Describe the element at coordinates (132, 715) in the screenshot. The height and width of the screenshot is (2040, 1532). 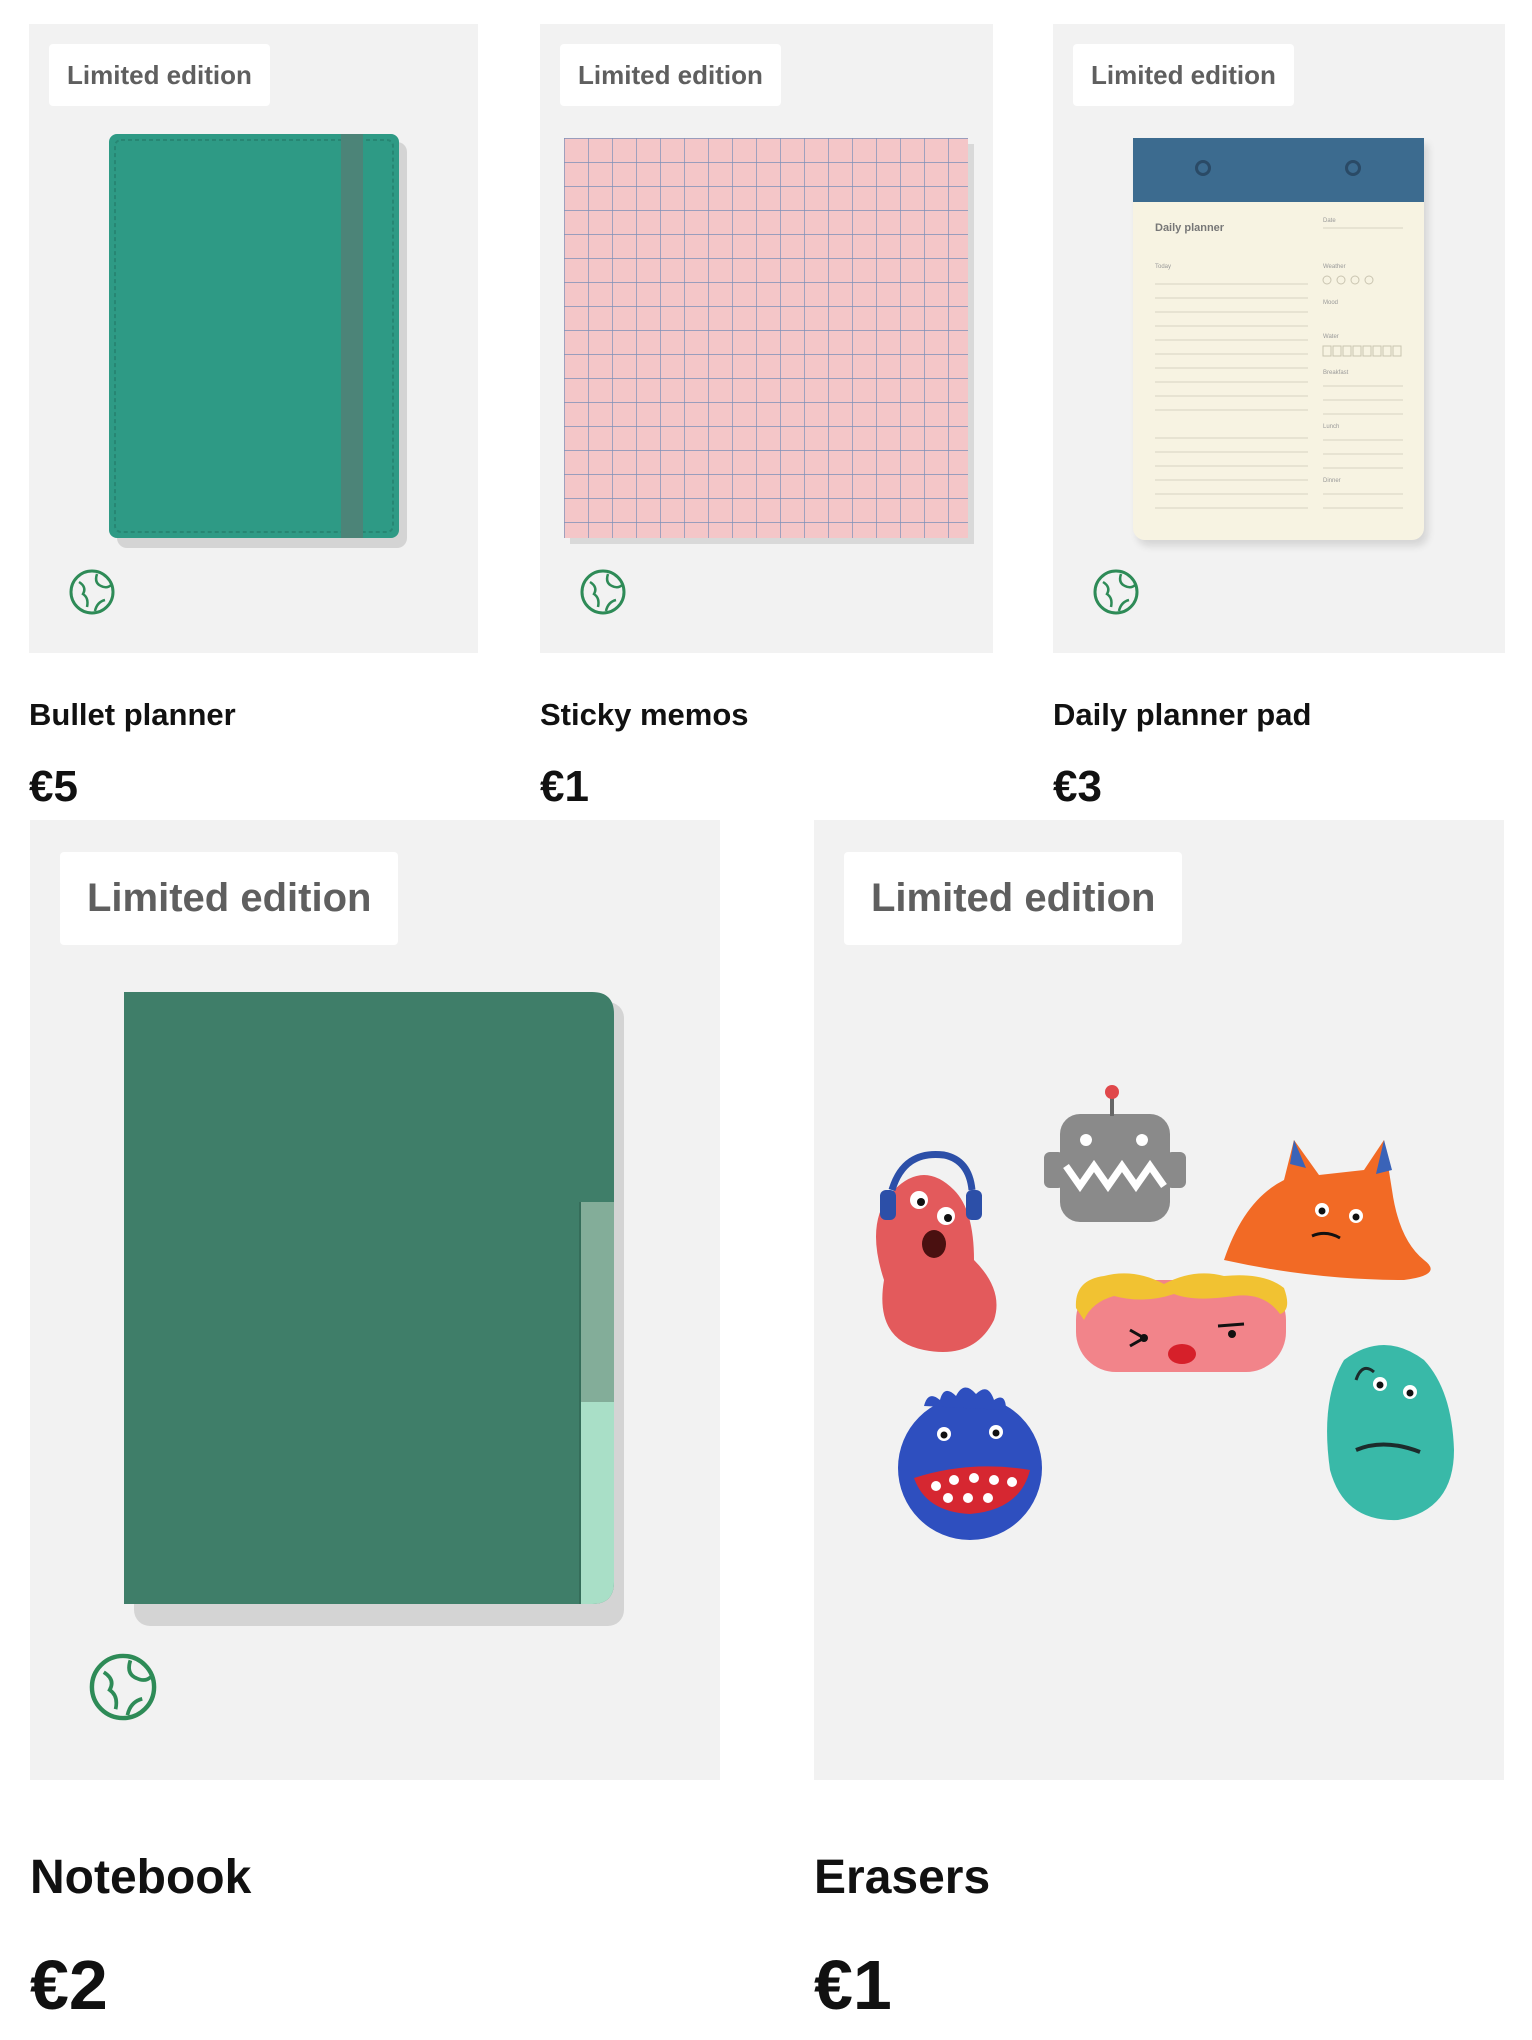
I see `product-name: Bullet planner` at that location.